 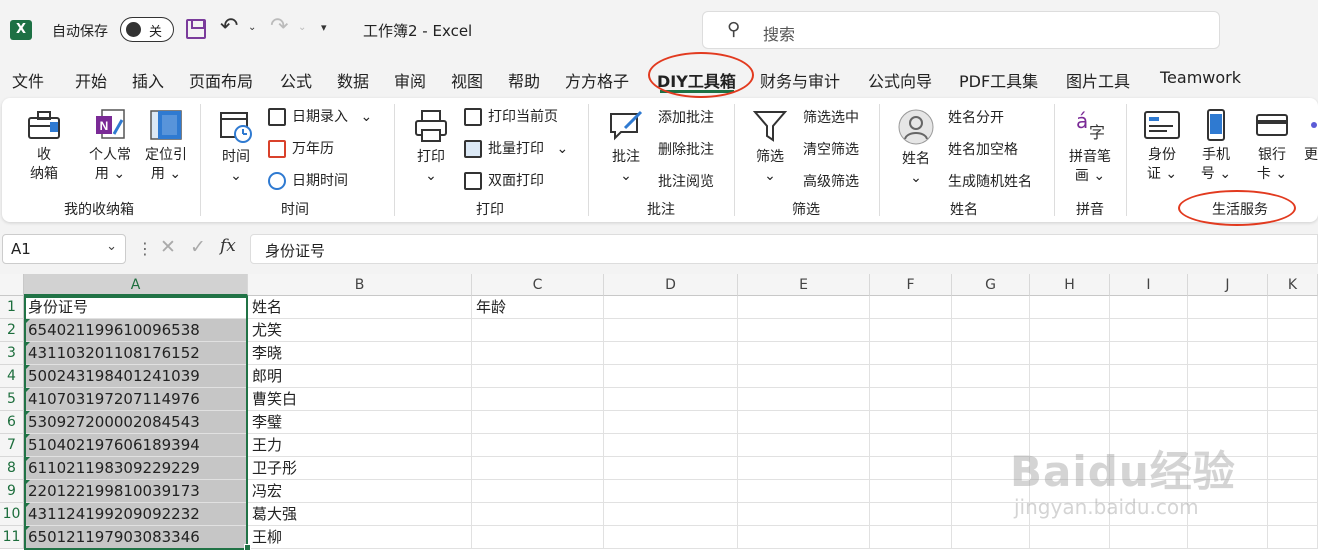 What do you see at coordinates (1293, 468) in the screenshot?
I see `cell-k8` at bounding box center [1293, 468].